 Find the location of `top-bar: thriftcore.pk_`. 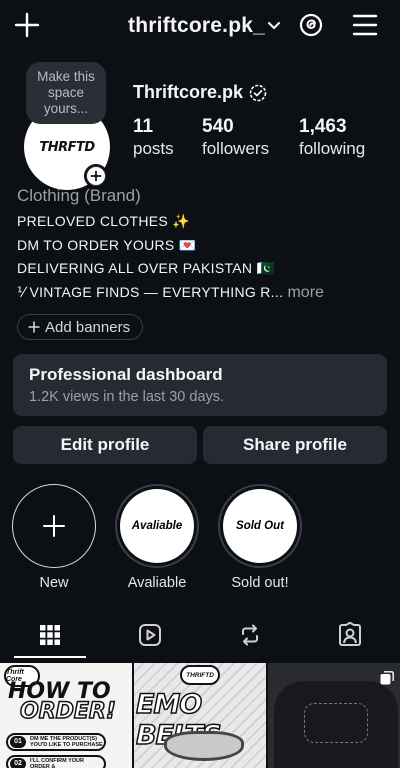

top-bar: thriftcore.pk_ is located at coordinates (200, 26).